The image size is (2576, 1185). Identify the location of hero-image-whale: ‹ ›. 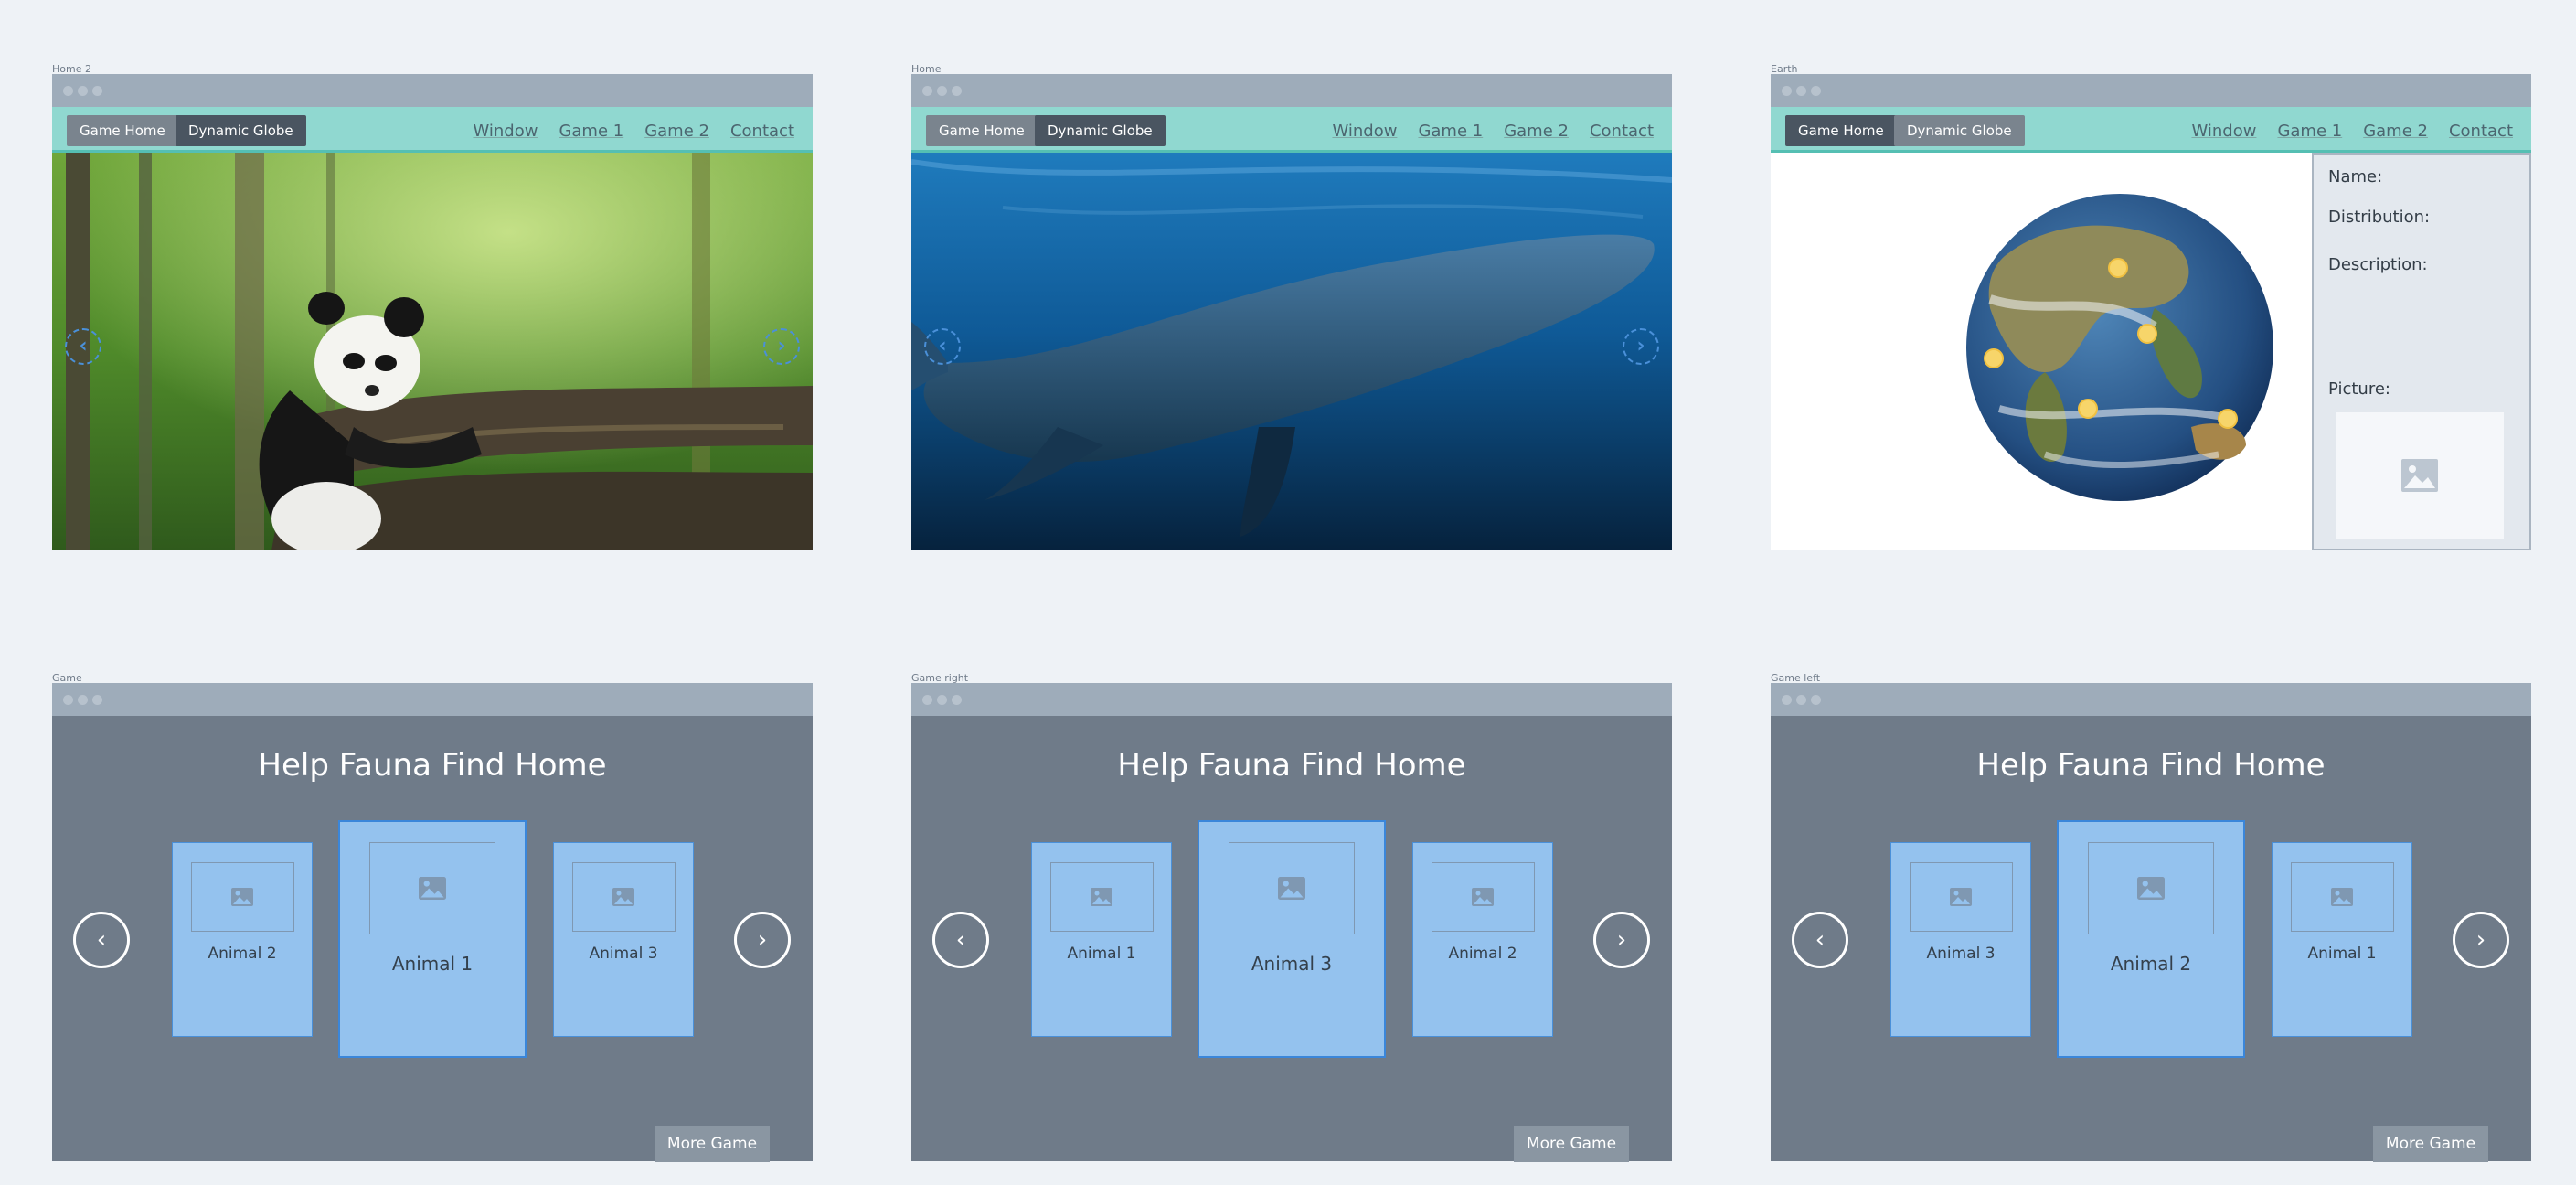
(1291, 352).